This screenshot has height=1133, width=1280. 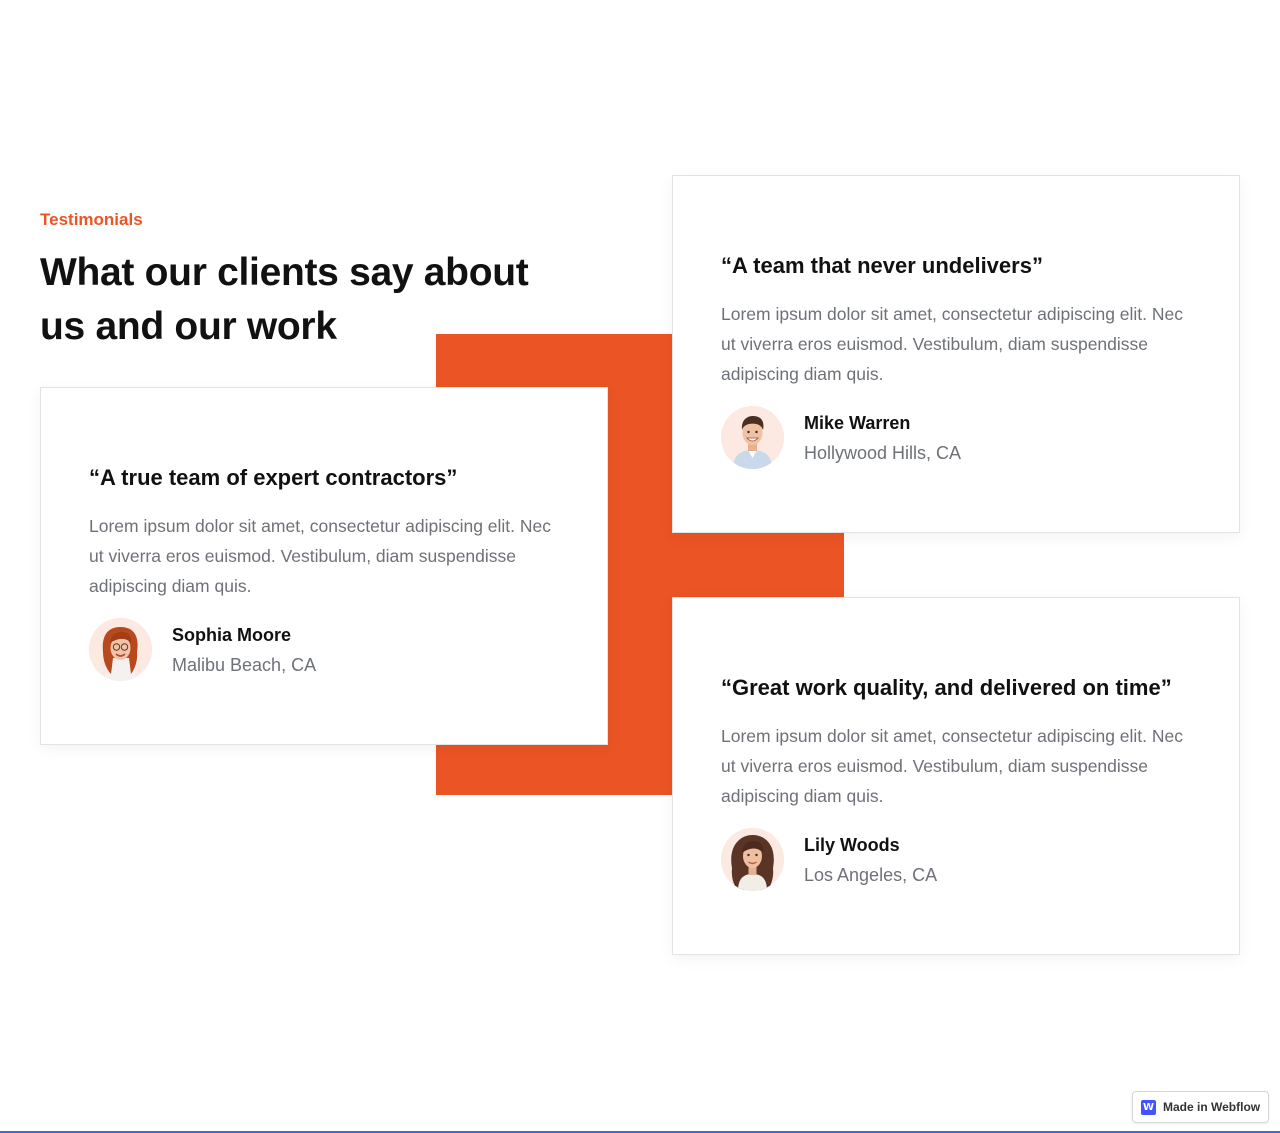 What do you see at coordinates (1148, 1107) in the screenshot?
I see `webflow-logo-icon: W` at bounding box center [1148, 1107].